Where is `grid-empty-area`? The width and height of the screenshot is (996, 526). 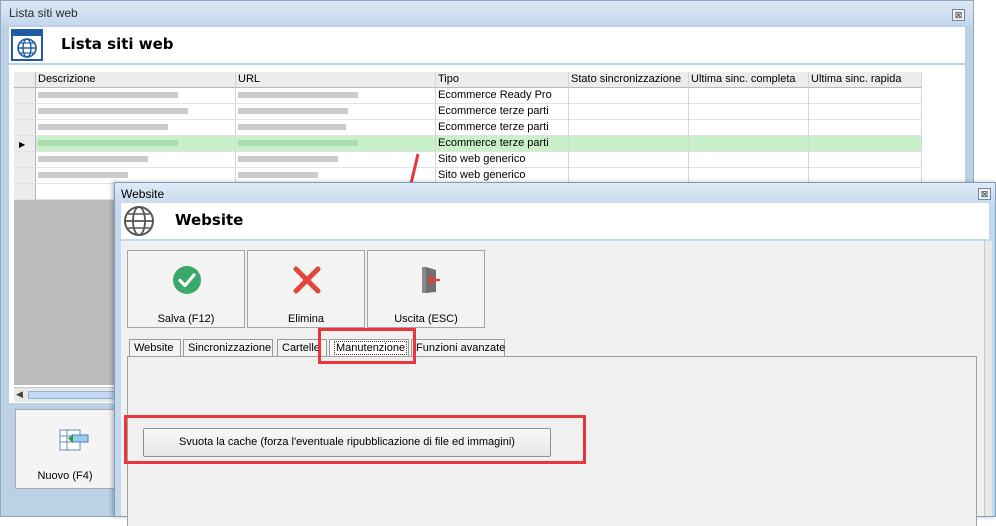
grid-empty-area is located at coordinates (68, 292).